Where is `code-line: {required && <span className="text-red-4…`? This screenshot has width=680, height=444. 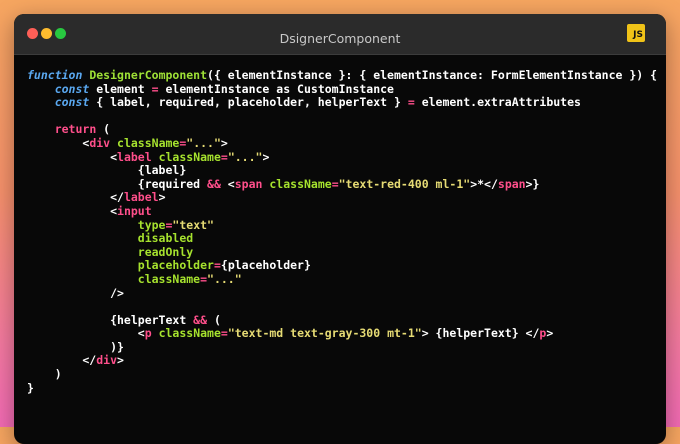 code-line: {required && <span className="text-red-4… is located at coordinates (342, 184).